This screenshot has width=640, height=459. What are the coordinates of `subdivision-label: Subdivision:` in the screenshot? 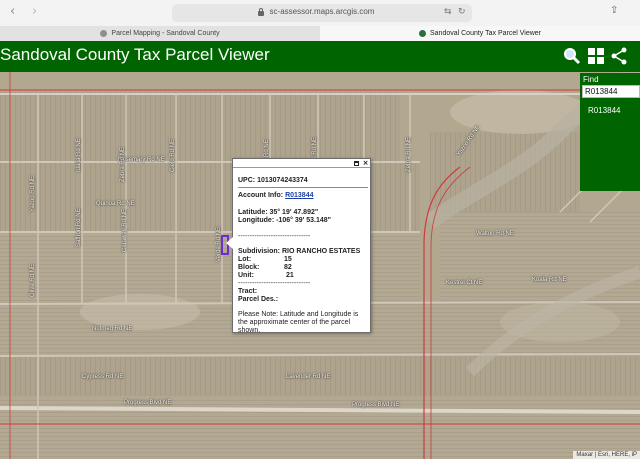 It's located at (259, 251).